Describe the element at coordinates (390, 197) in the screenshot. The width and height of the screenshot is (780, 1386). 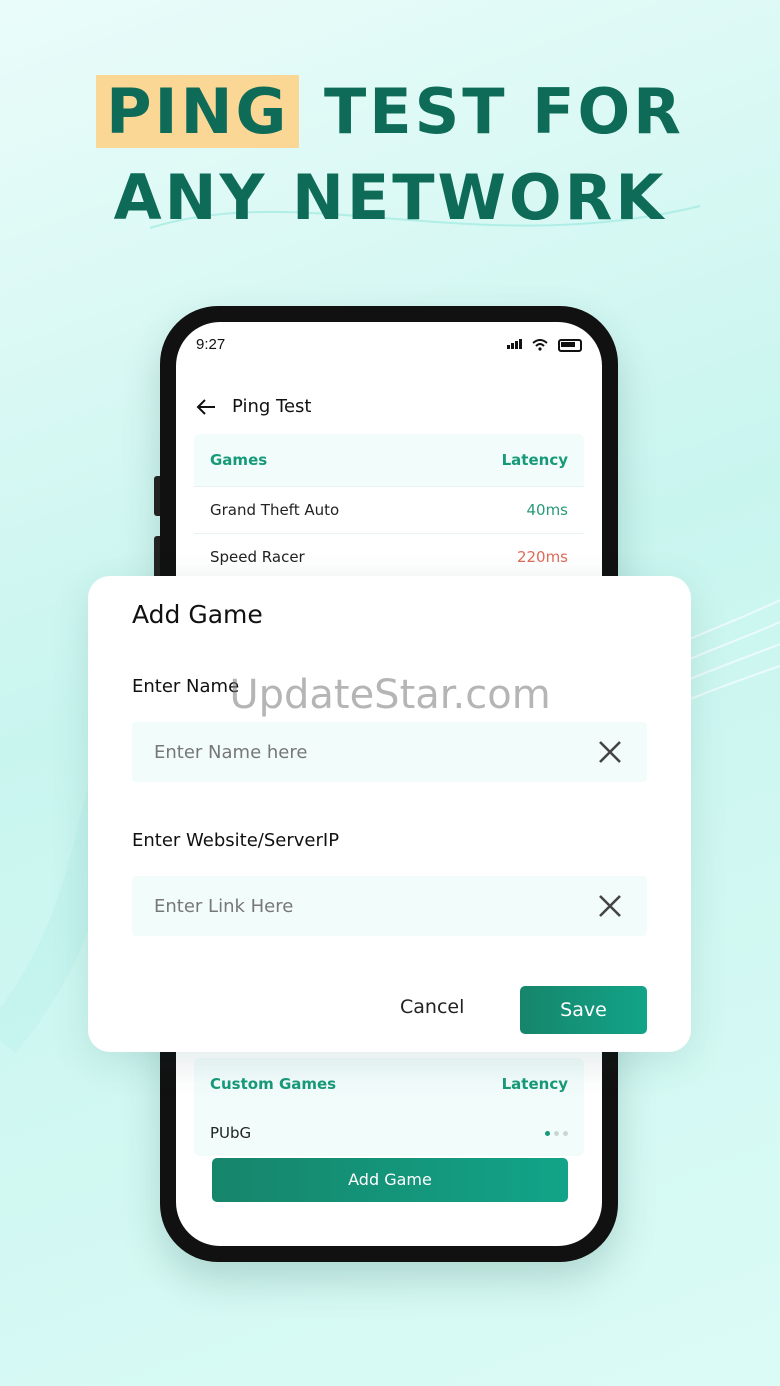
I see `headline-line-2: ANY NETWORK` at that location.